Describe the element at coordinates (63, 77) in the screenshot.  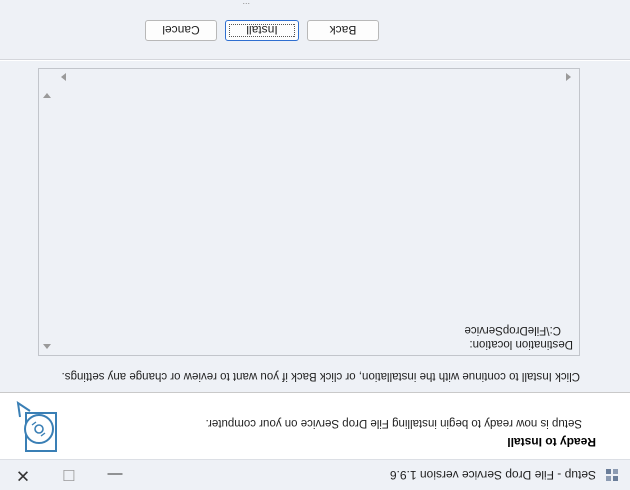
I see `scroll-right-icon` at that location.